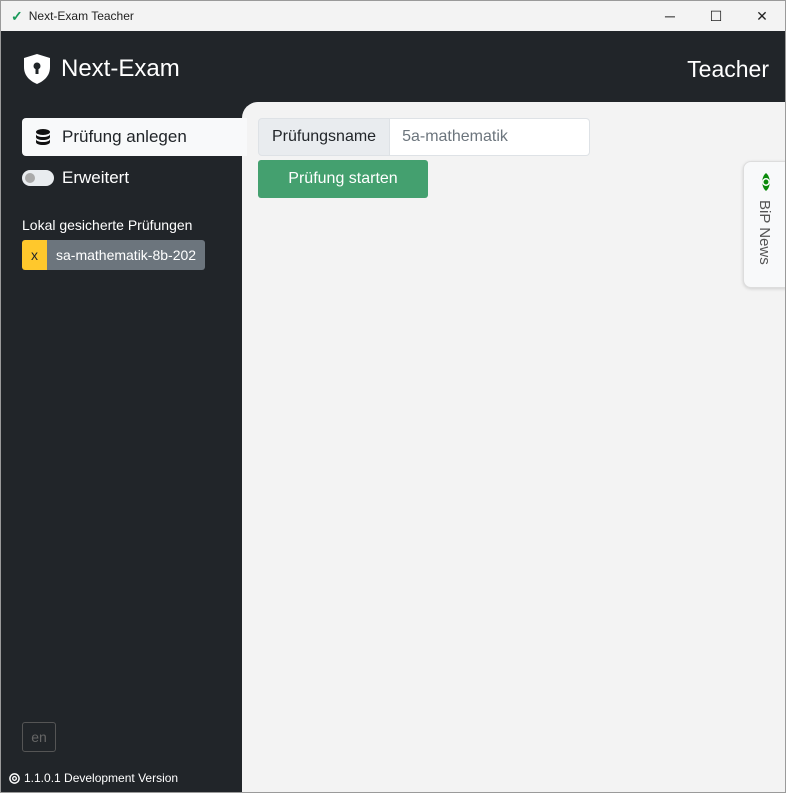 The image size is (786, 793). I want to click on saved-exams-heading: Lokal gesicherte Prüfungen, so click(107, 225).